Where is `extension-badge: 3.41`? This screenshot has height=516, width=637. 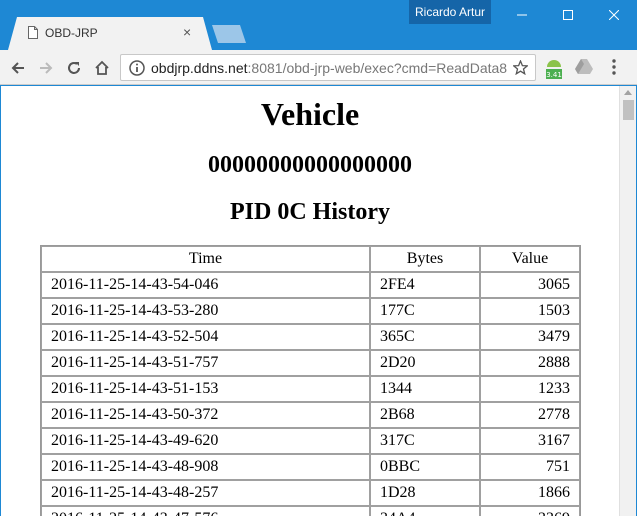
extension-badge: 3.41 is located at coordinates (554, 75).